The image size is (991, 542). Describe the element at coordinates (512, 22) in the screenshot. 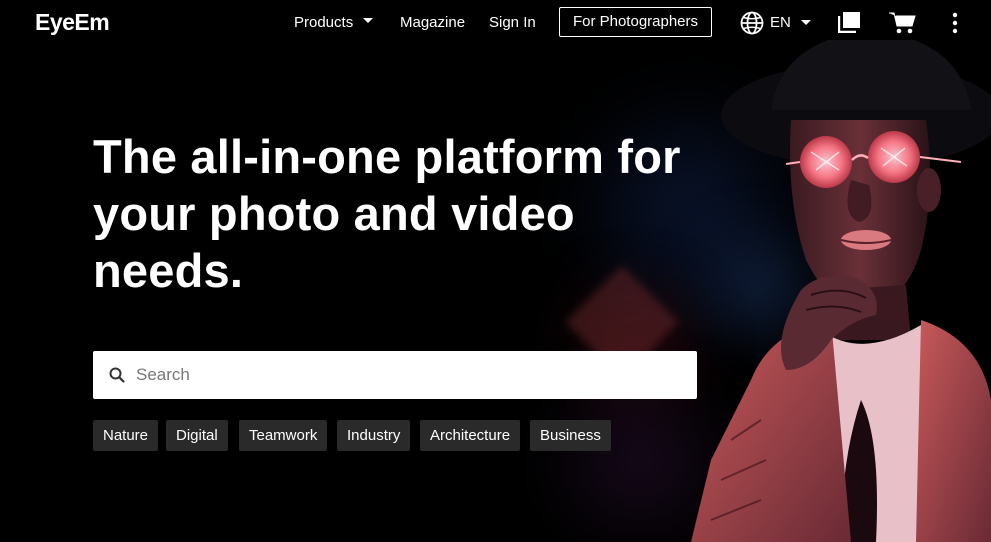

I see `sign-in-link: Sign In` at that location.